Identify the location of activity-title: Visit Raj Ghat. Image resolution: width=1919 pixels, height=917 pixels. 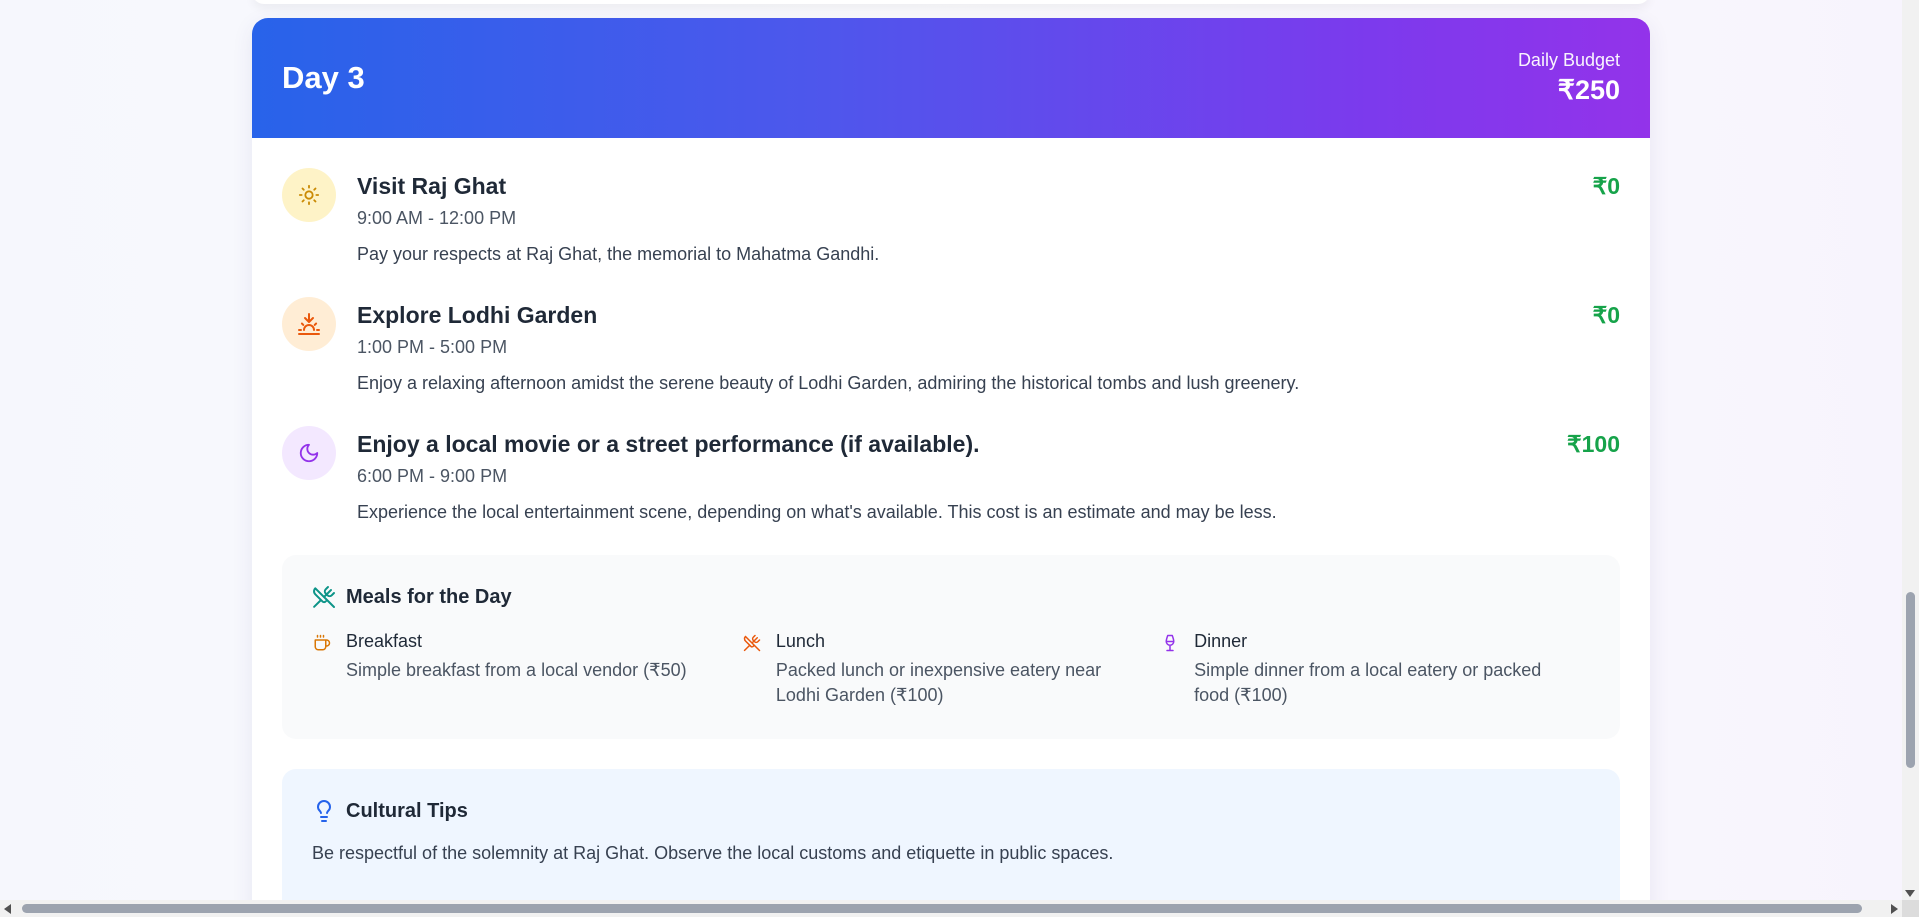
(432, 186).